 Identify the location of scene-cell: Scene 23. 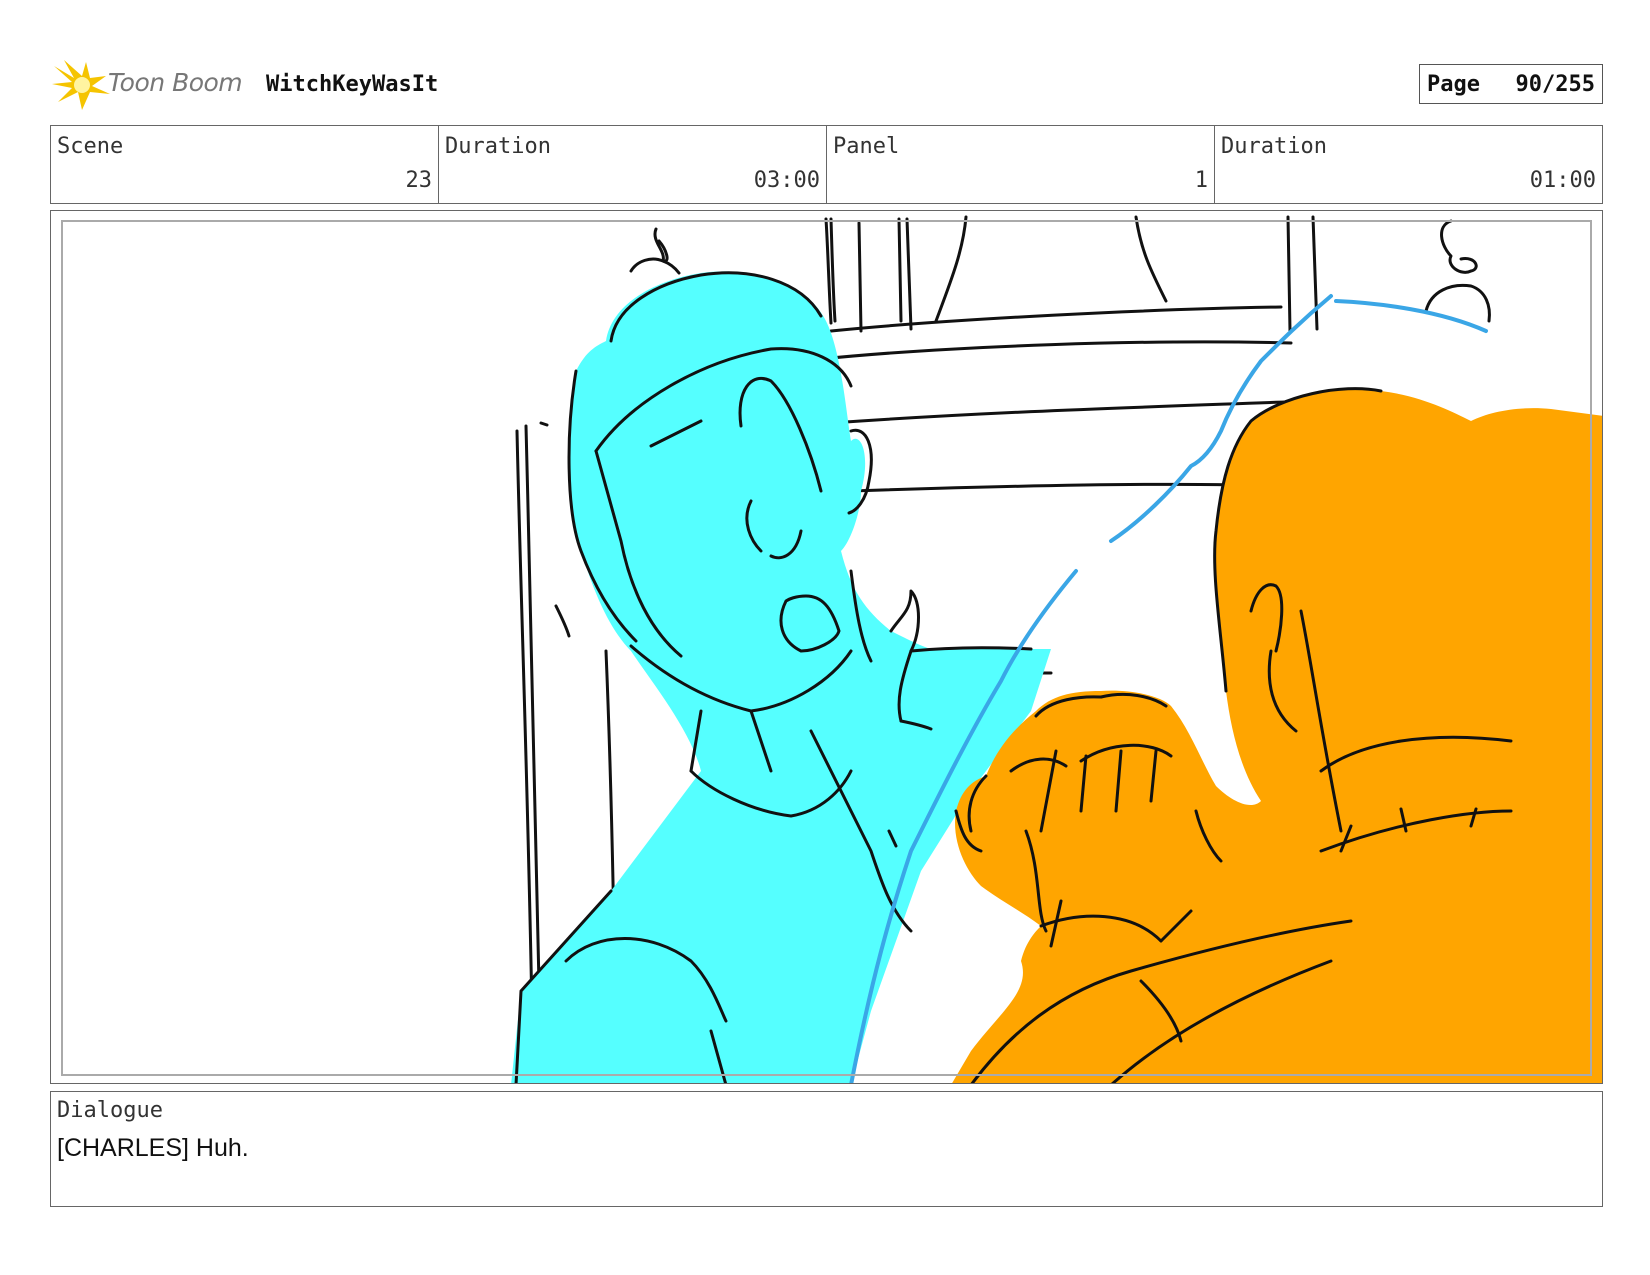
(245, 164).